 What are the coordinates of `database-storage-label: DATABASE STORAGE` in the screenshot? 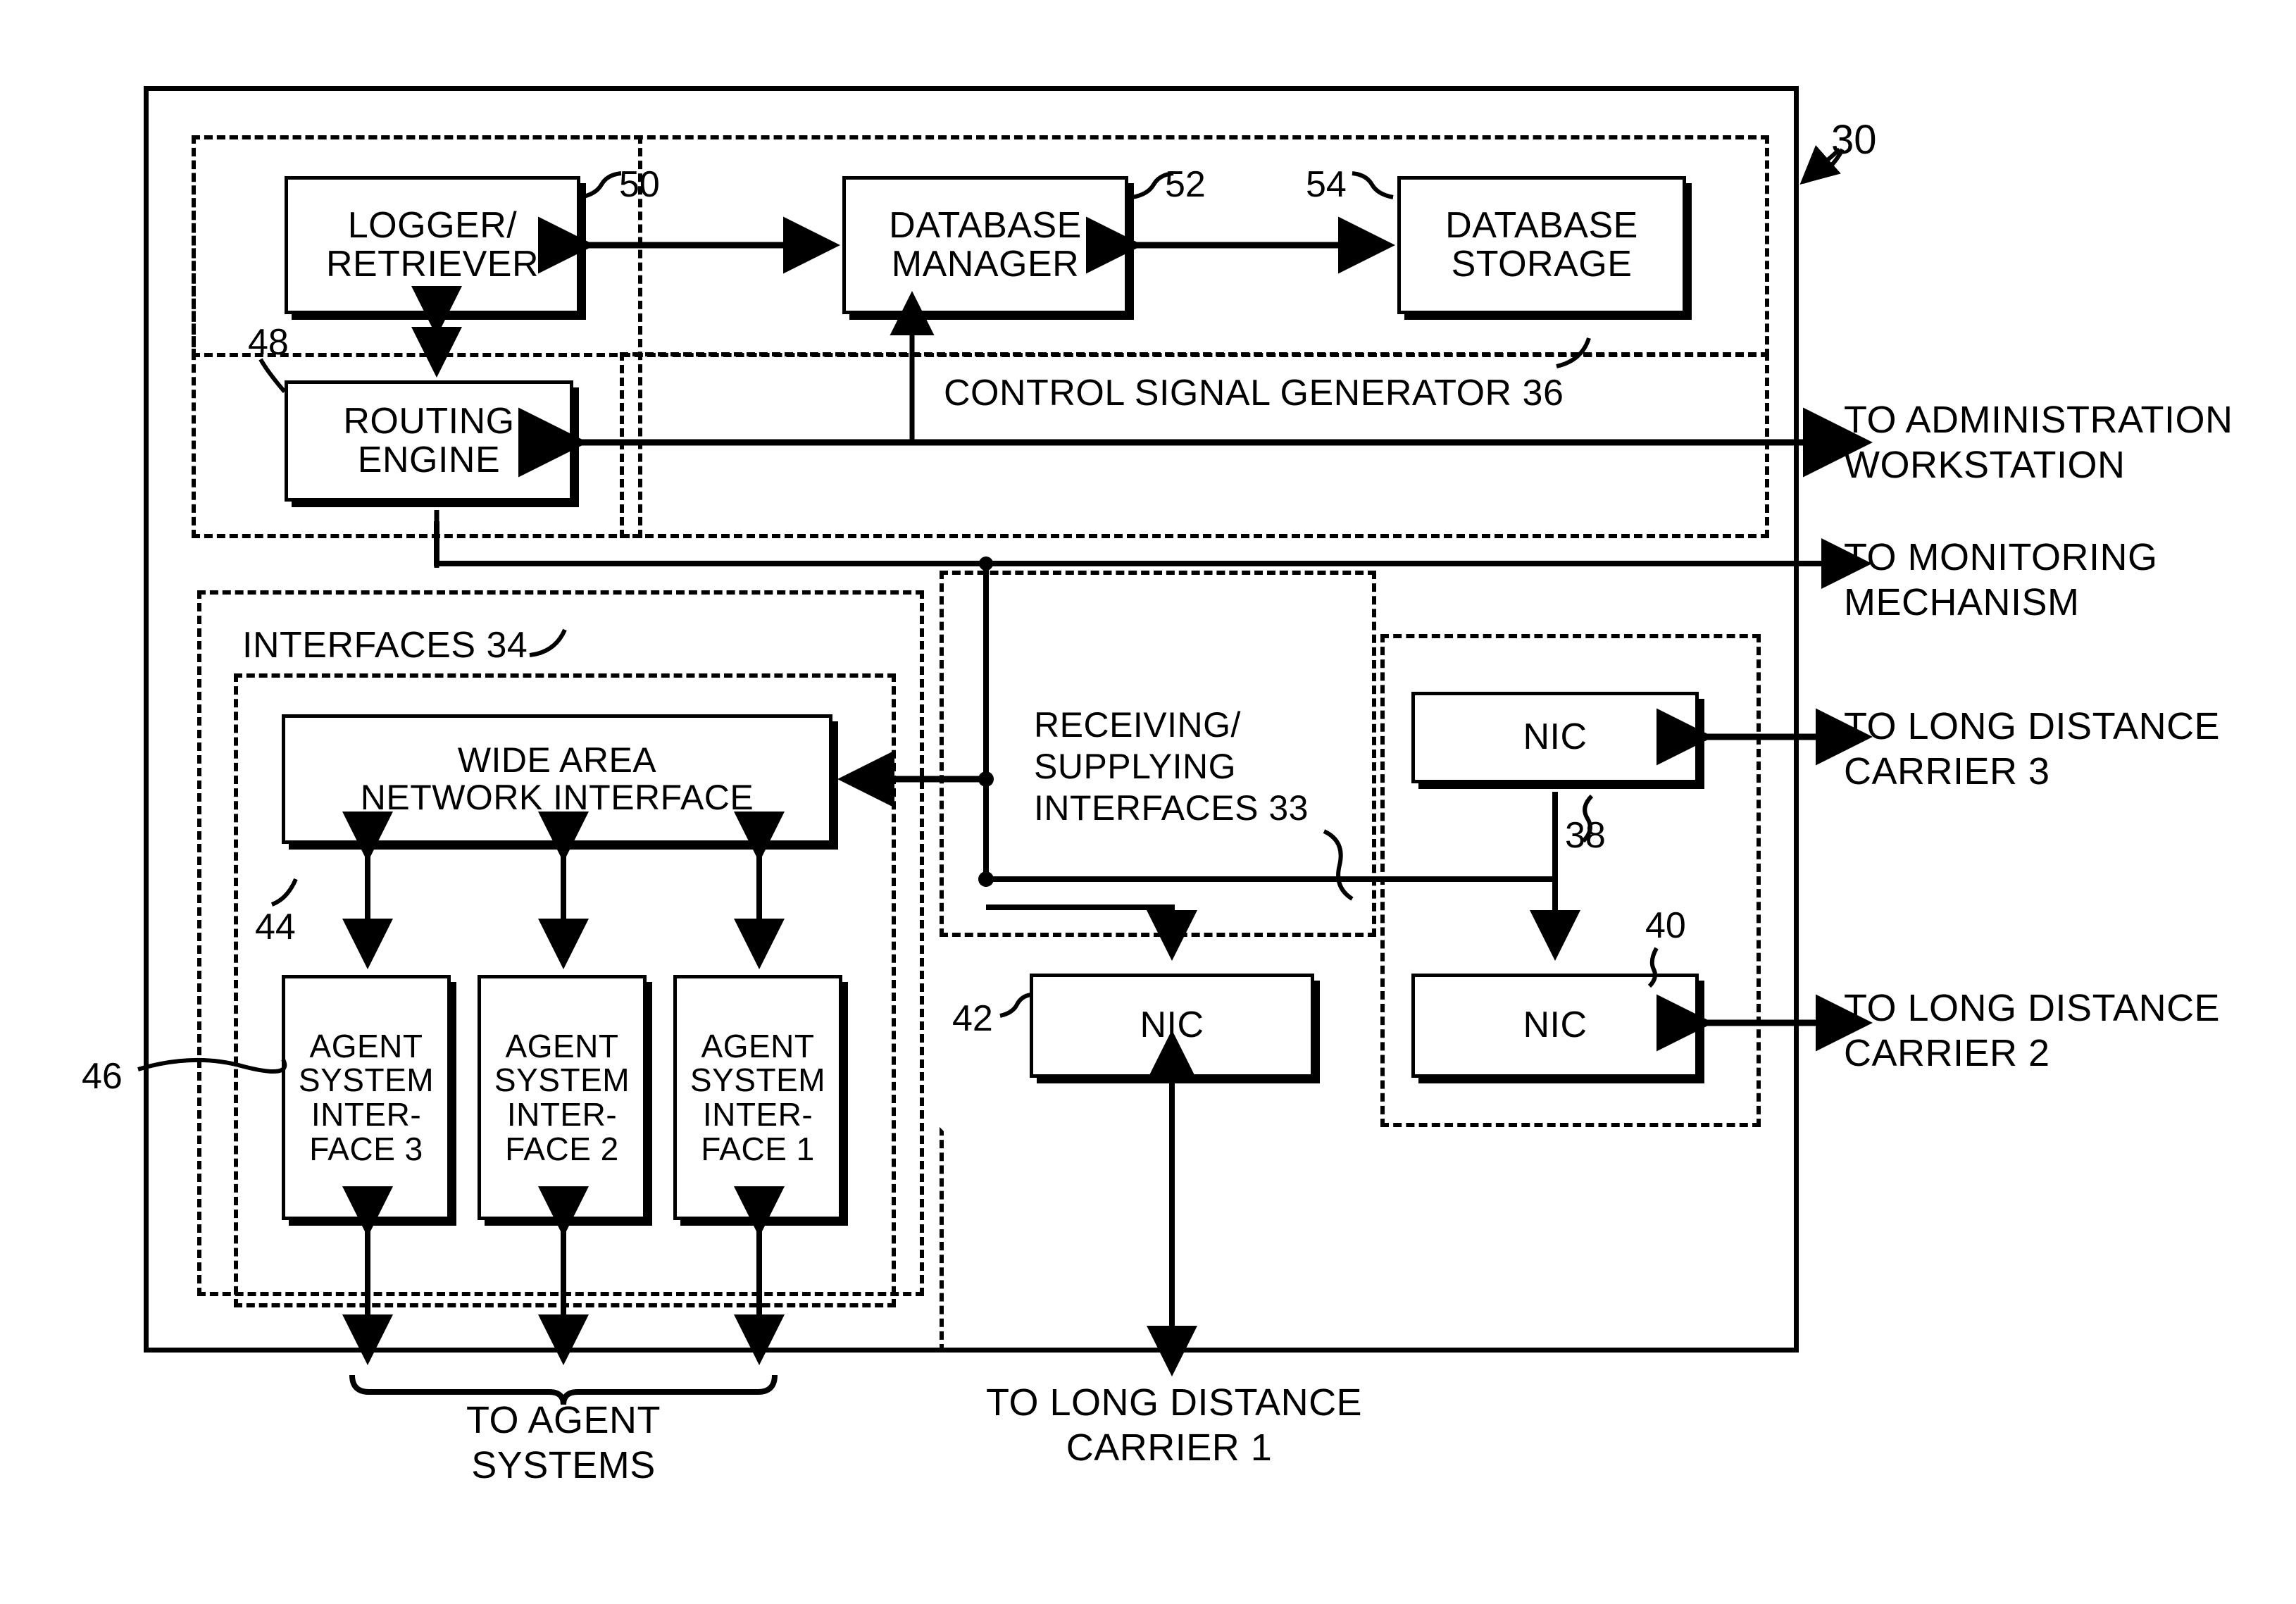 It's located at (1542, 245).